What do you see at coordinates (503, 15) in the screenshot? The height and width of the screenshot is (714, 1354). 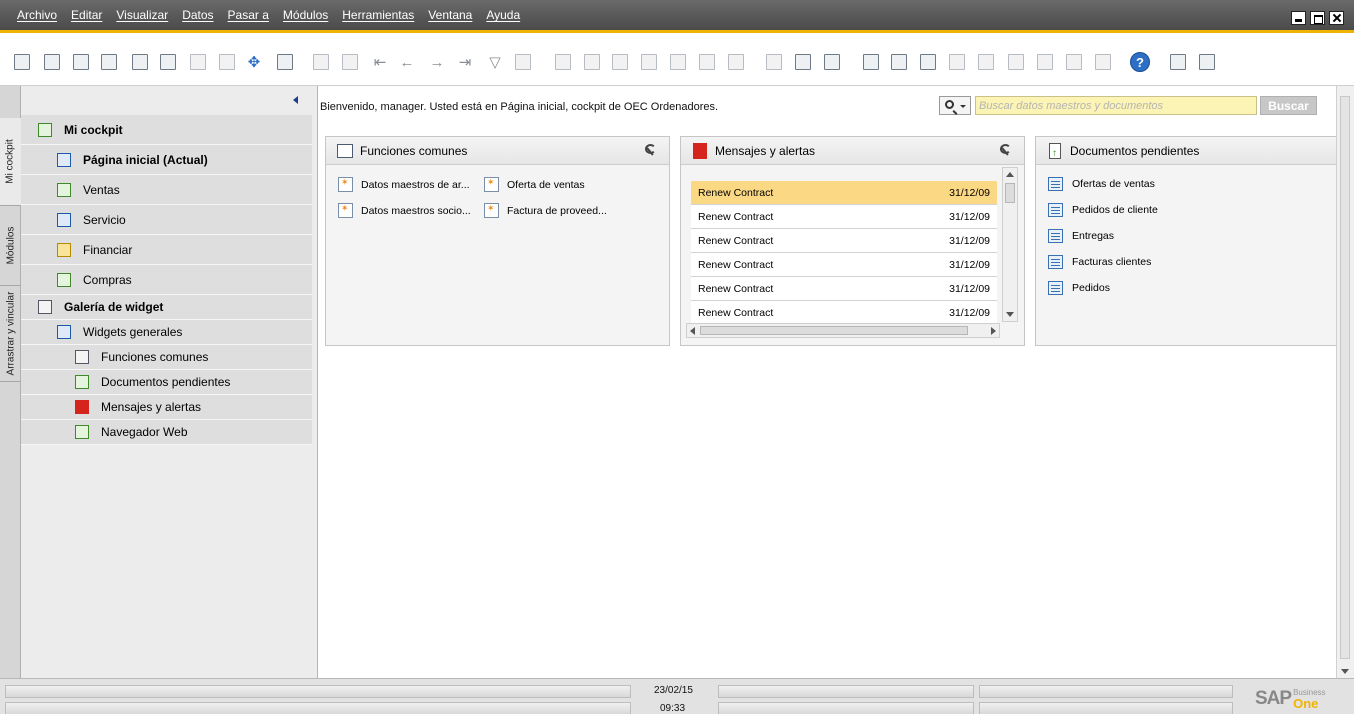 I see `menu-ayuda: Ayuda` at bounding box center [503, 15].